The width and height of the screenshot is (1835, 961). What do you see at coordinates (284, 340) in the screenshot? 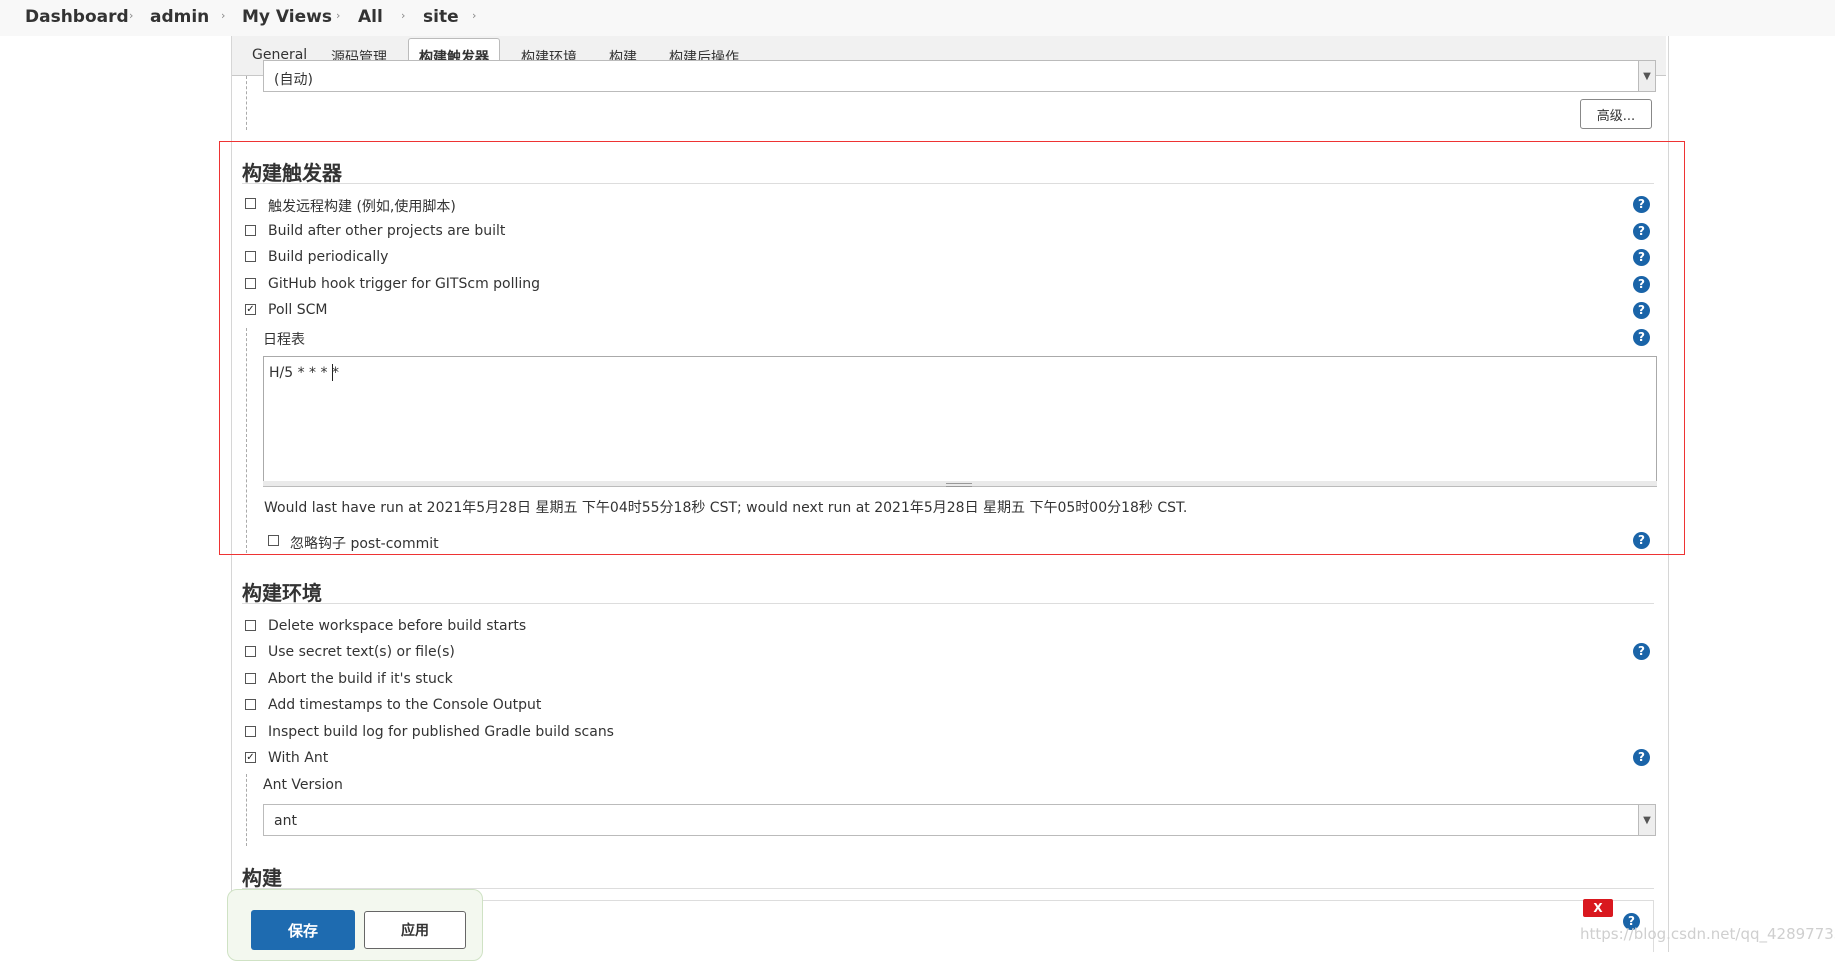
I see `schedule-label: 日程表` at bounding box center [284, 340].